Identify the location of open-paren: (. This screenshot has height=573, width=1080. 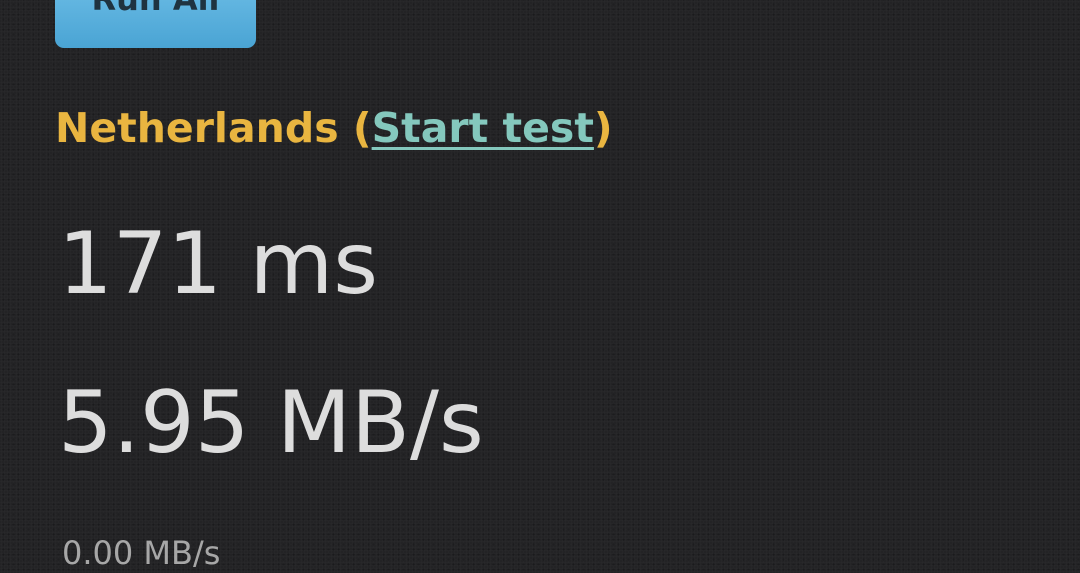
(355, 128).